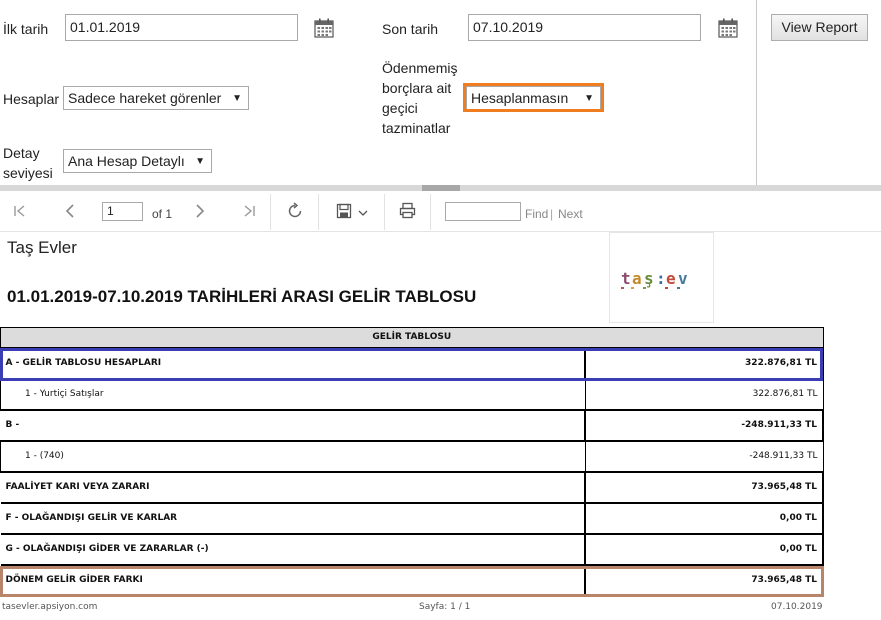 Image resolution: width=881 pixels, height=620 pixels. I want to click on accounts-select: Sadece hareket görenler ▼, so click(156, 98).